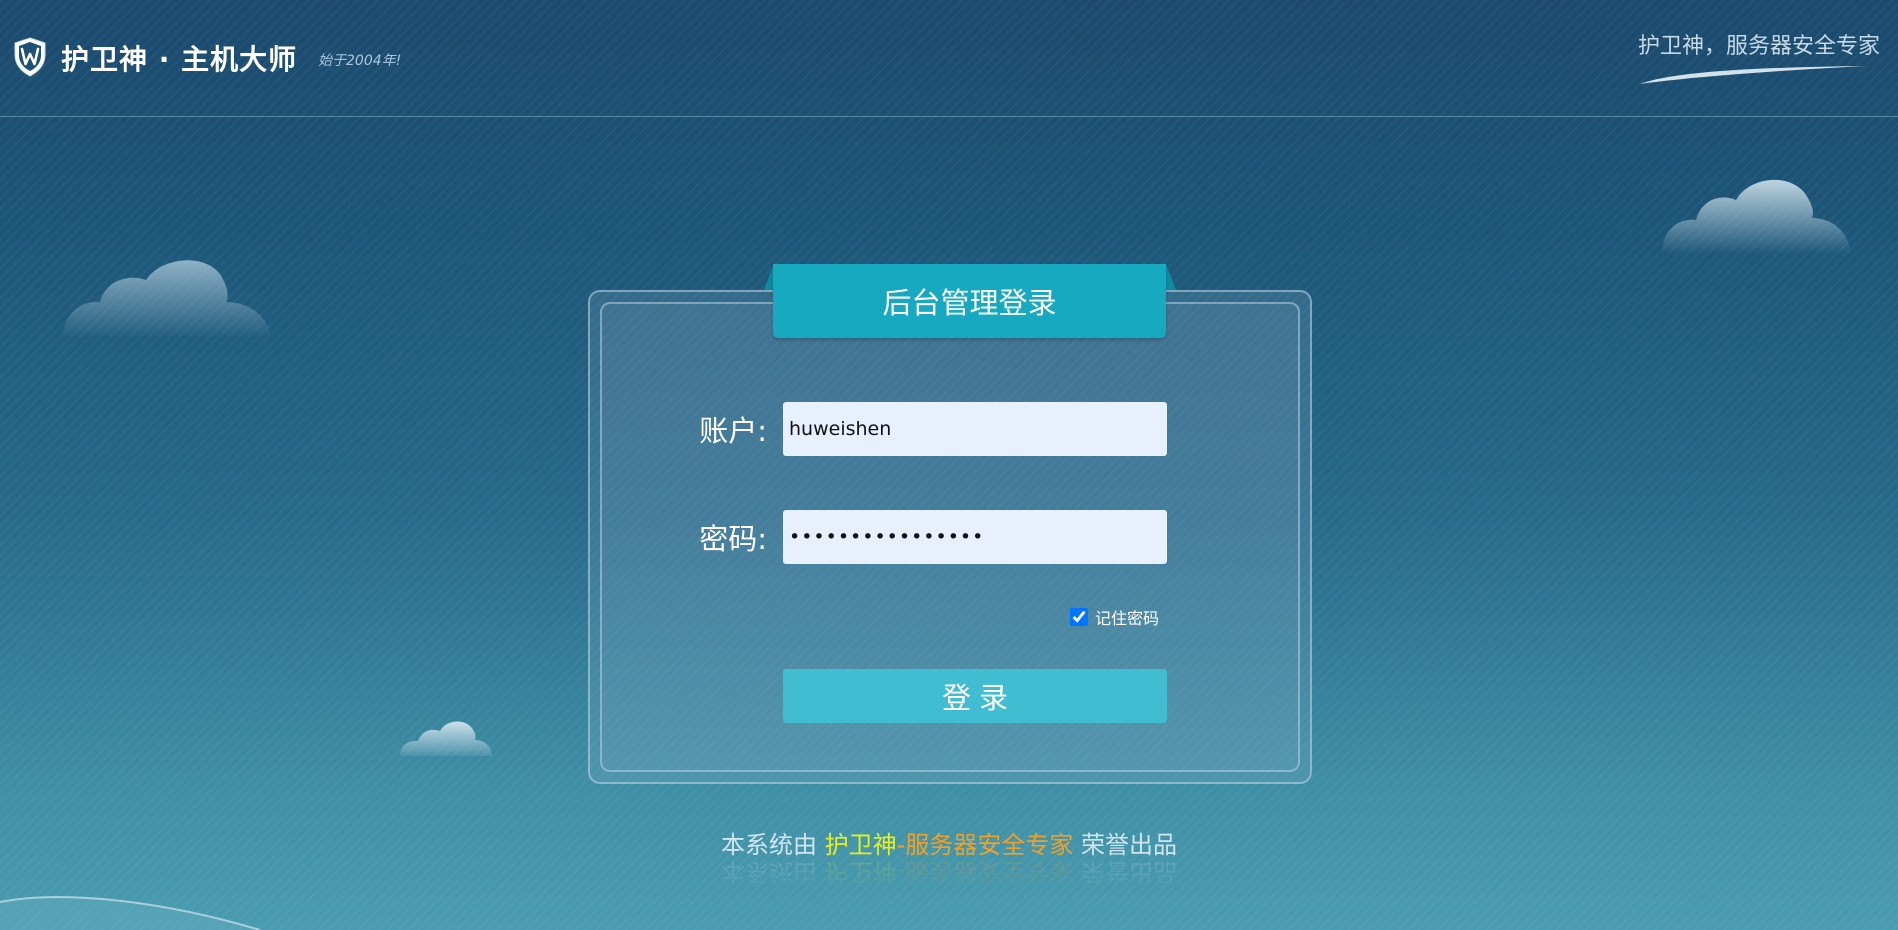  Describe the element at coordinates (860, 872) in the screenshot. I see `credit-brand-reflection: 护卫神` at that location.